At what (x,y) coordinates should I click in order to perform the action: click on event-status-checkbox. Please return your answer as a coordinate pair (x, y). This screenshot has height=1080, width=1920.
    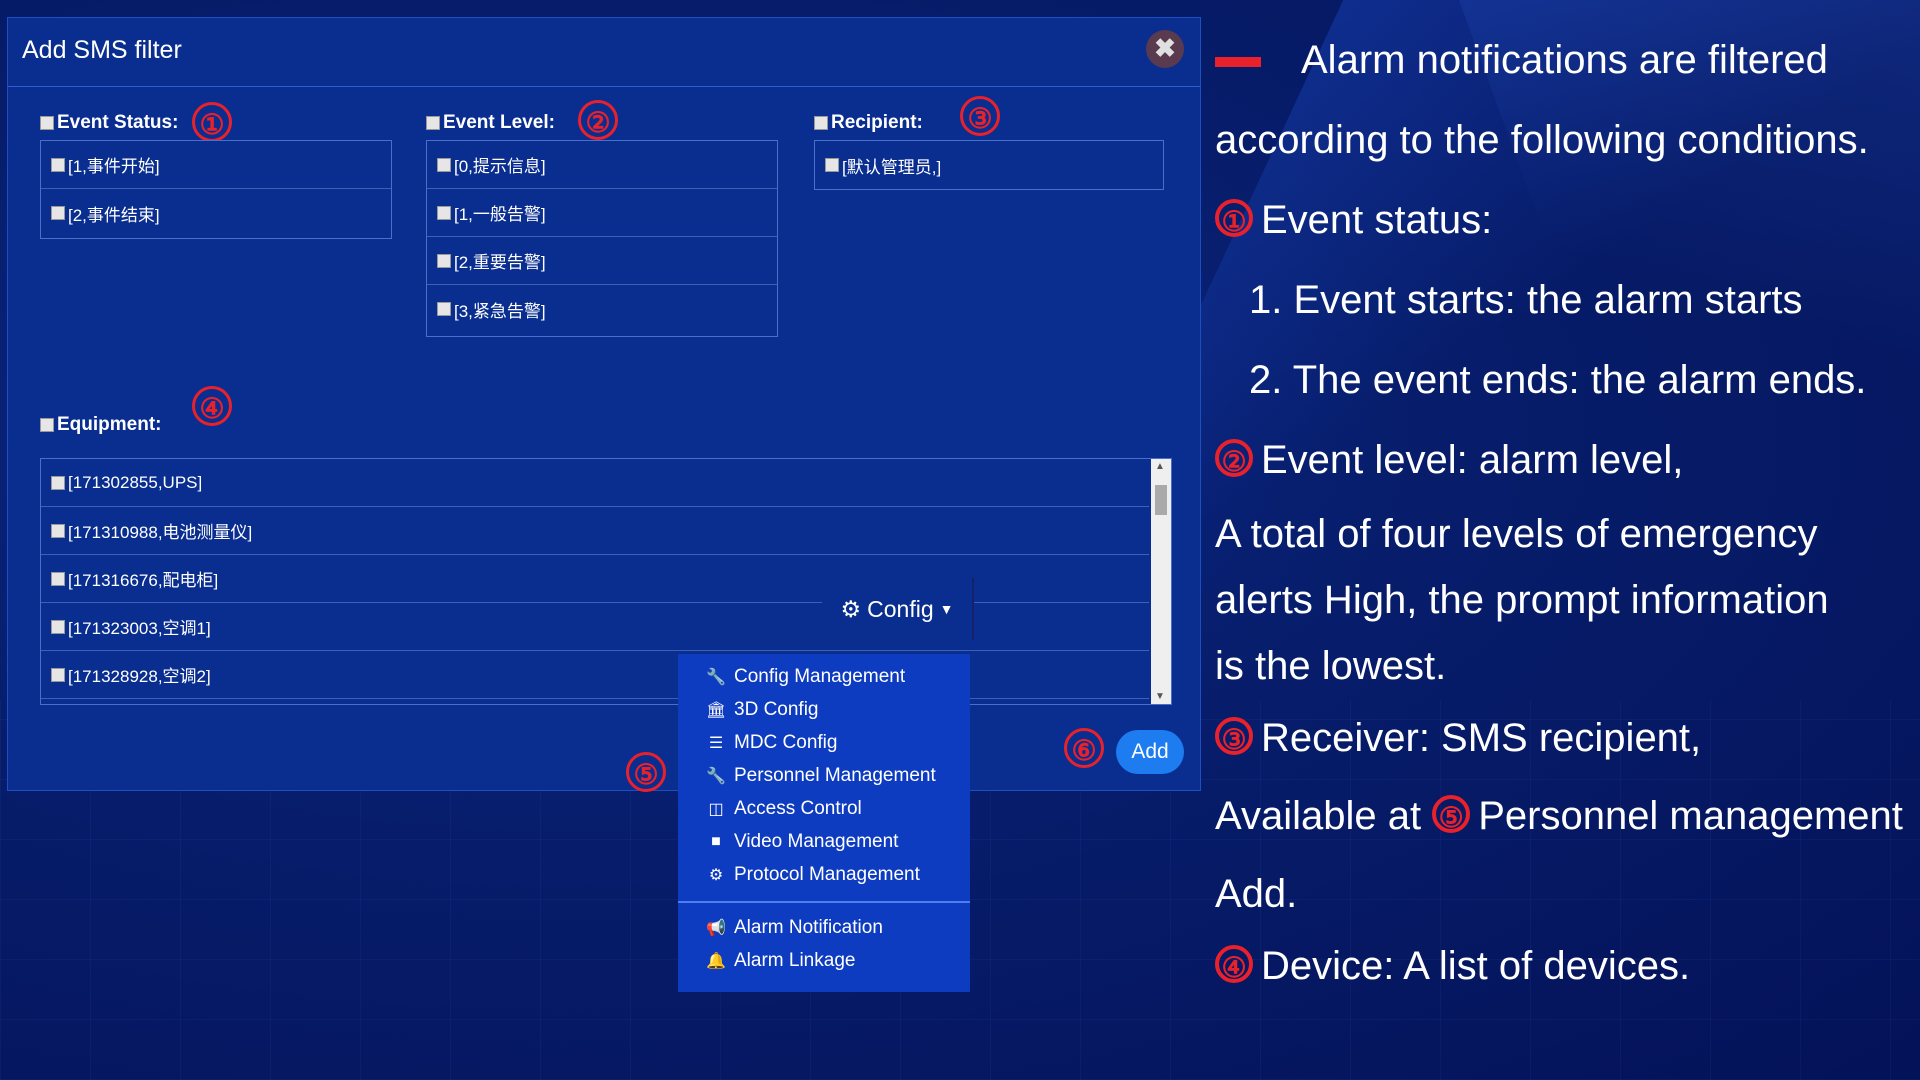
    Looking at the image, I should click on (47, 123).